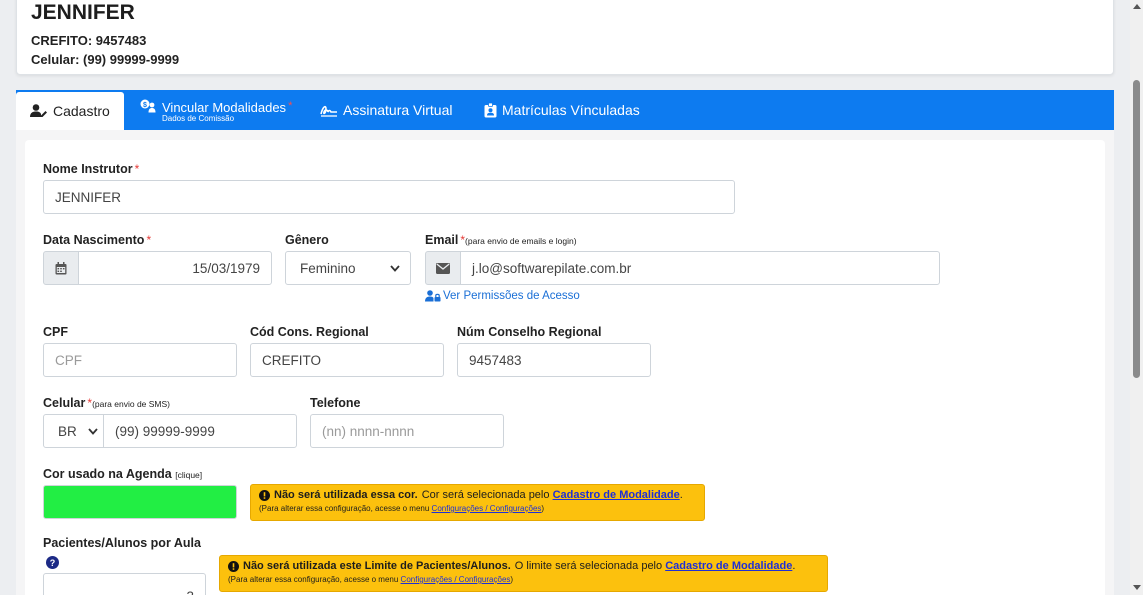 The image size is (1143, 595). I want to click on page-scrollbar, so click(1136, 297).